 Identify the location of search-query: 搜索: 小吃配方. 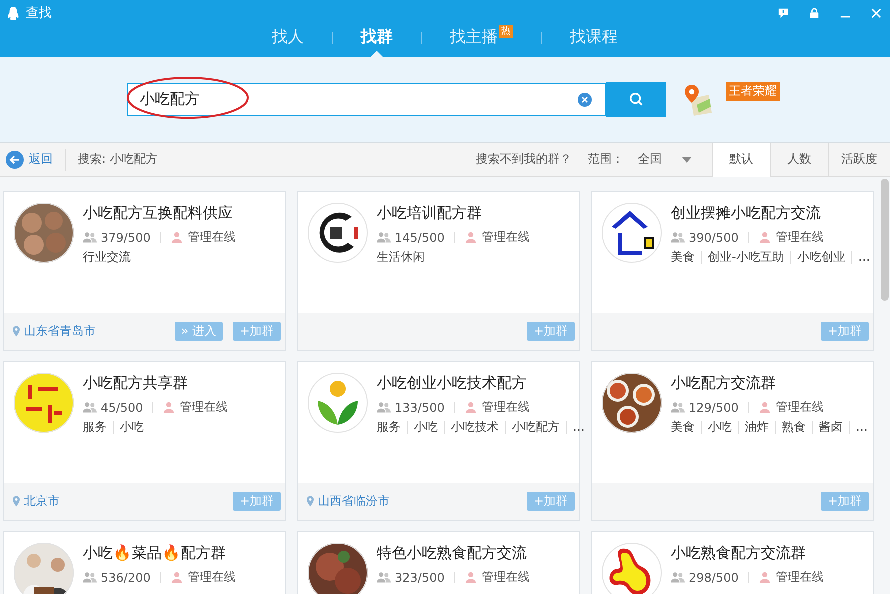
(118, 159).